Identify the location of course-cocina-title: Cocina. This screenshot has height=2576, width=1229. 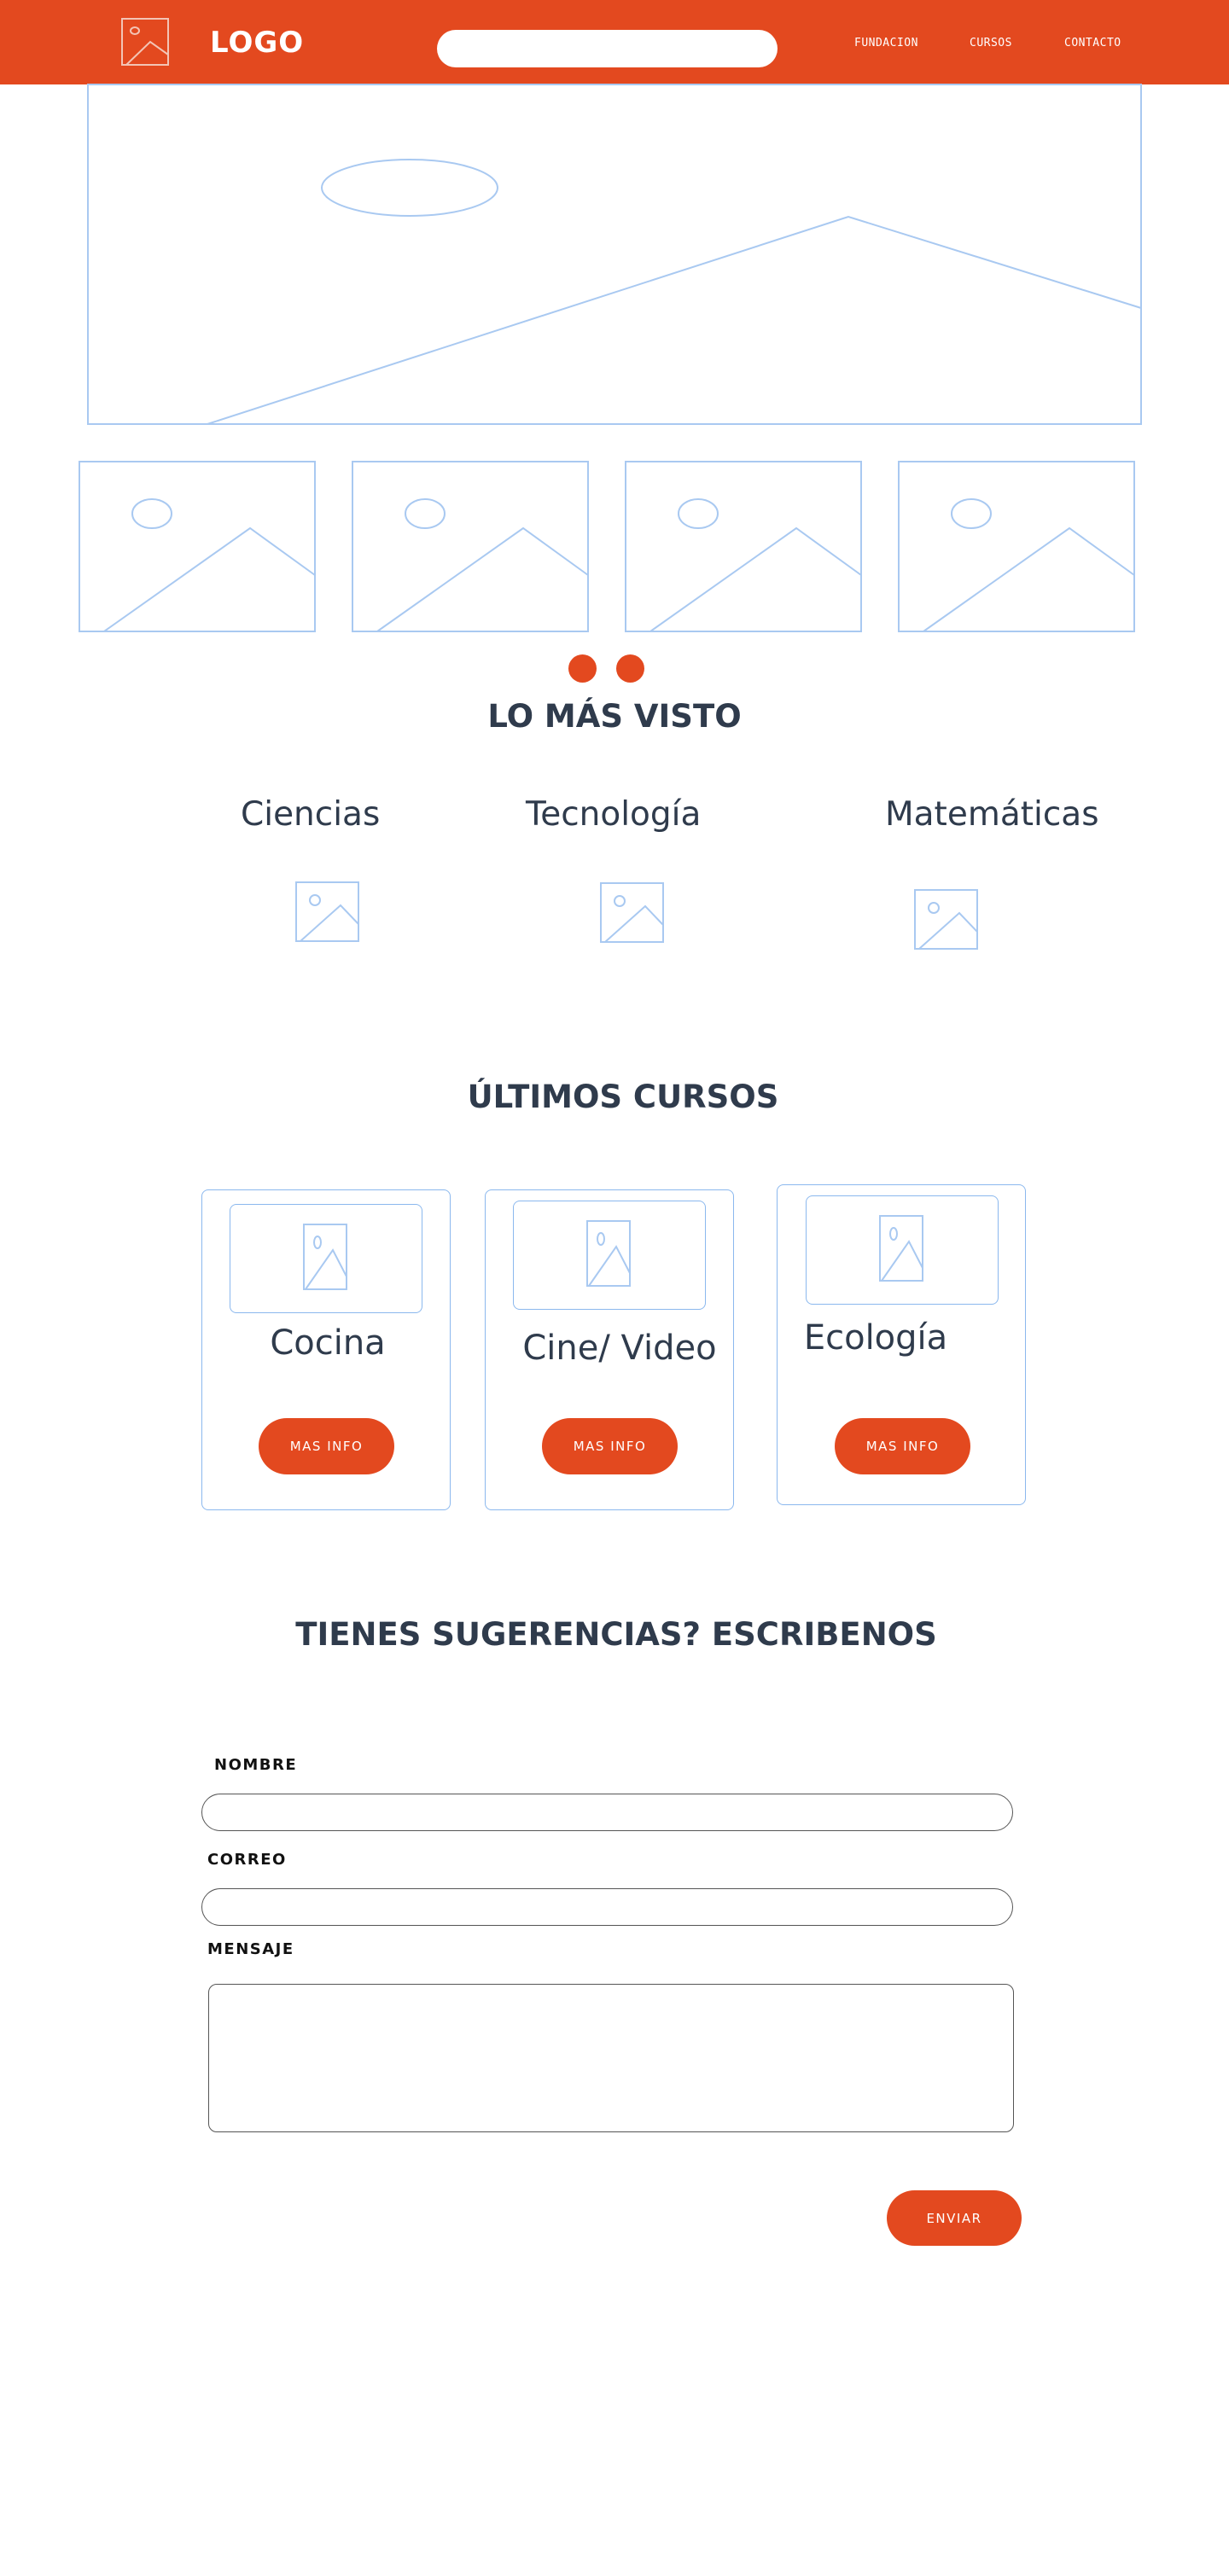
(328, 1343).